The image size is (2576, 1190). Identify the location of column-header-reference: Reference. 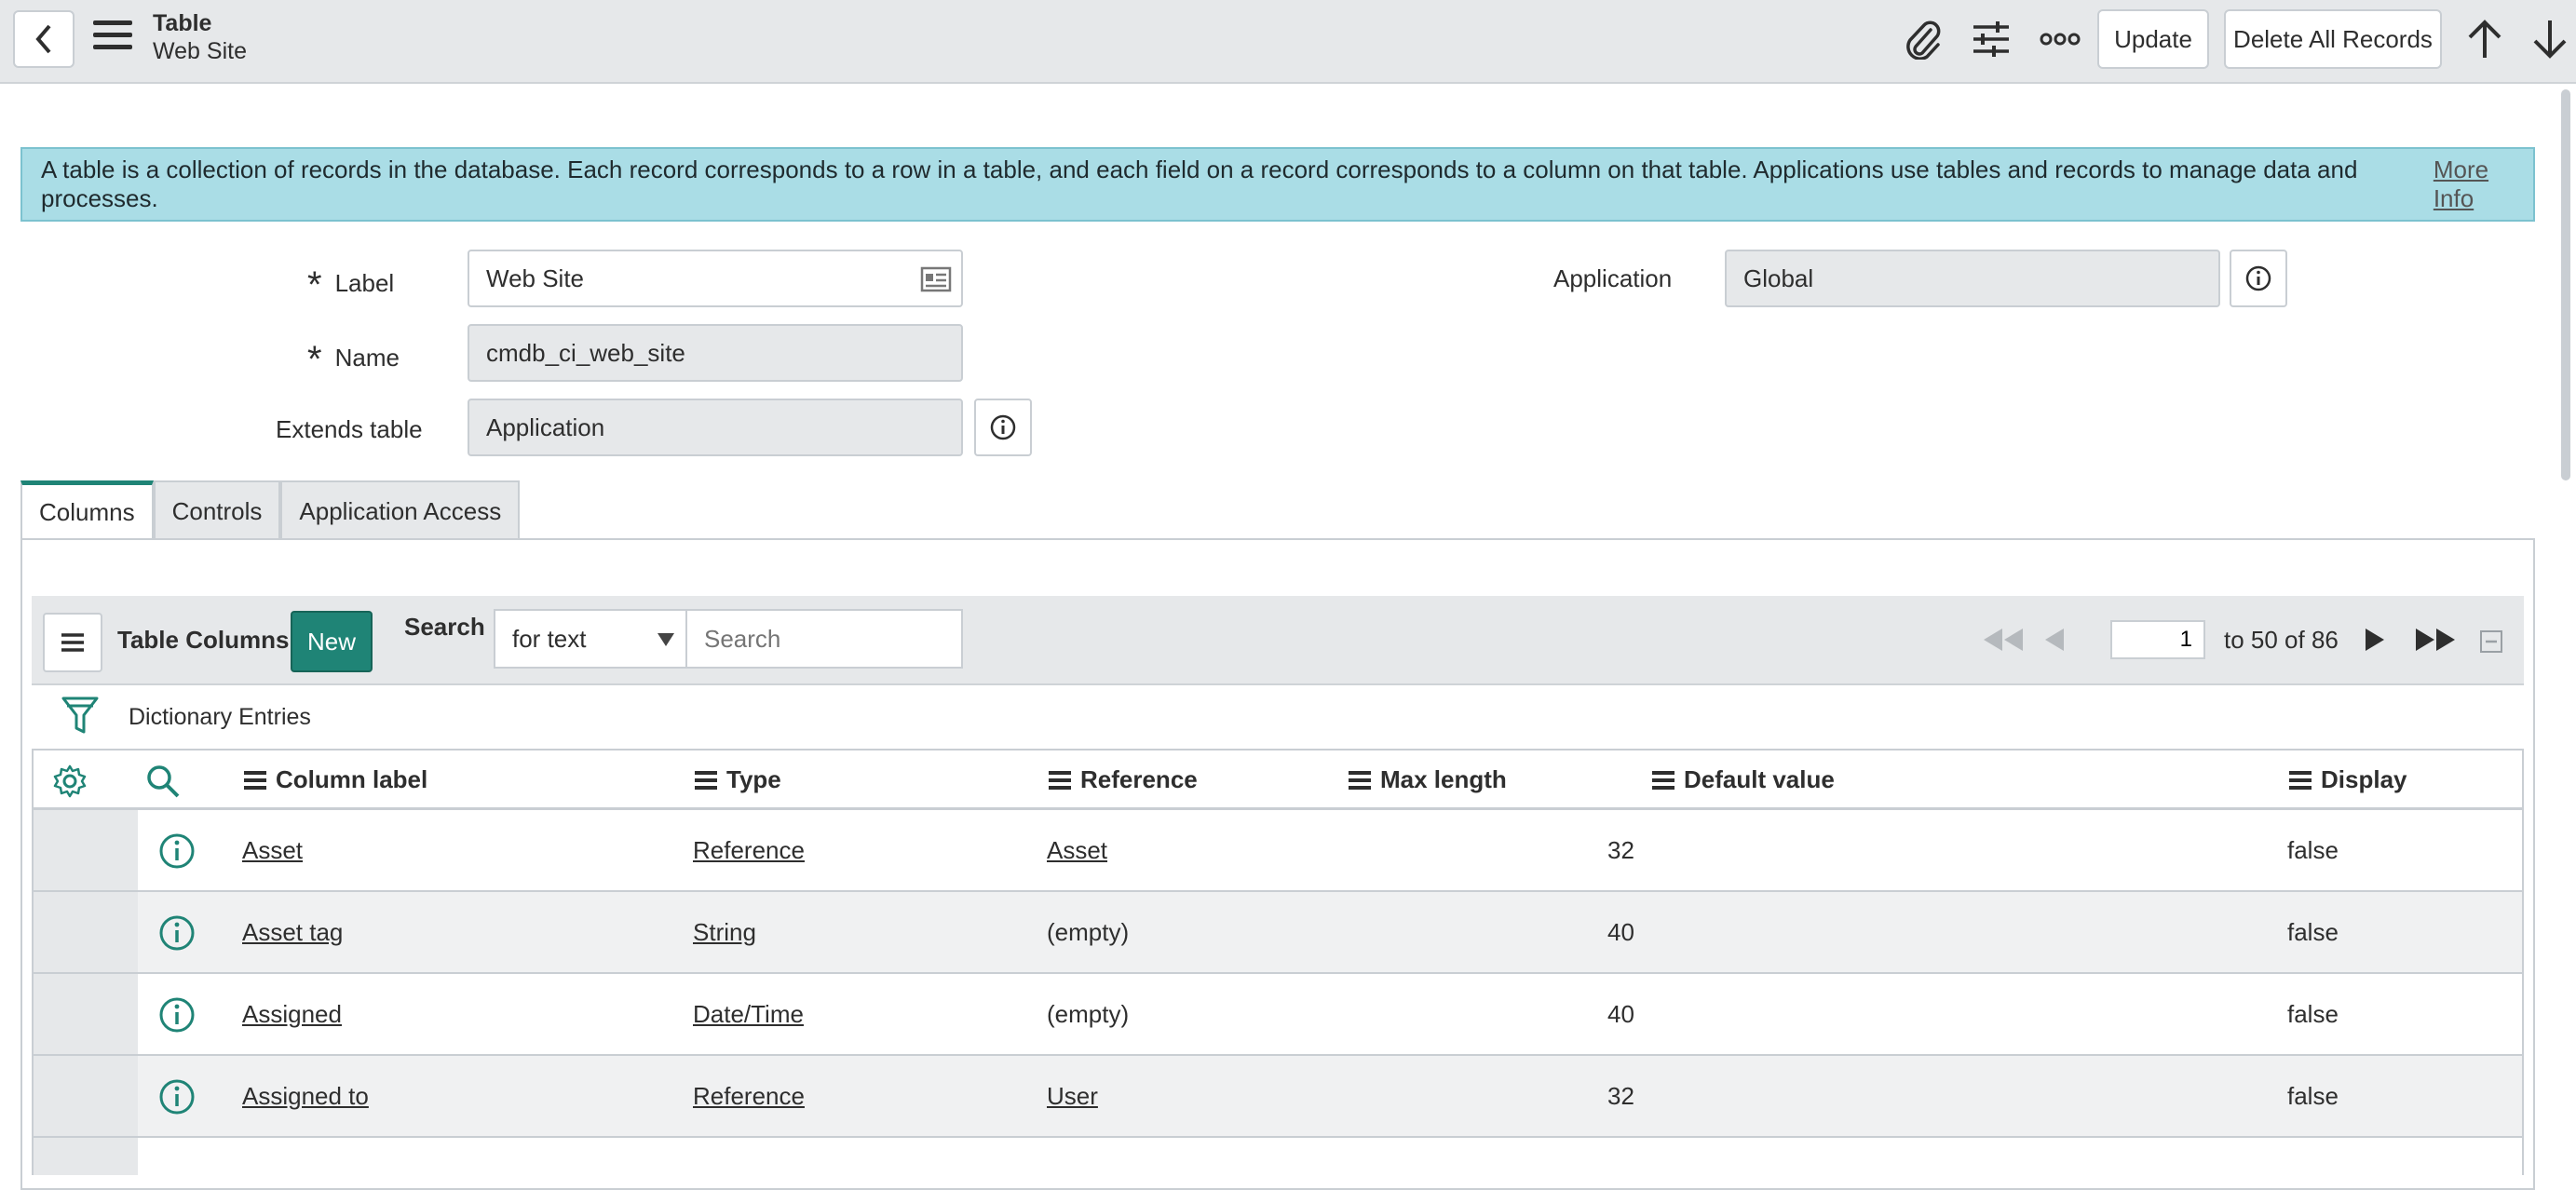
(1123, 779).